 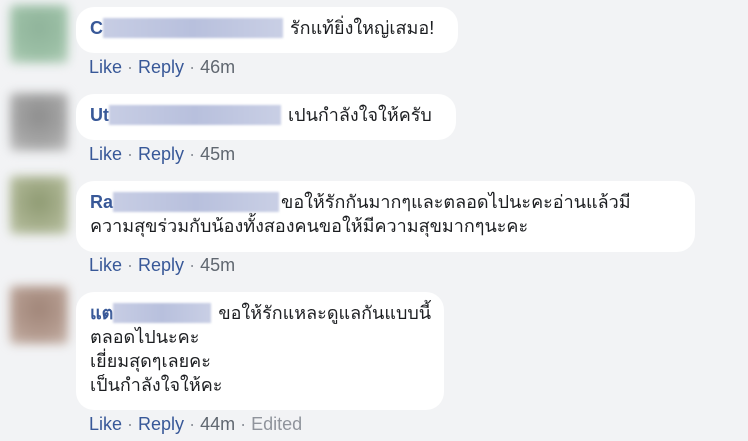 I want to click on comment-bubble: Ut เปนกำลังใจให้ครับ, so click(x=266, y=117).